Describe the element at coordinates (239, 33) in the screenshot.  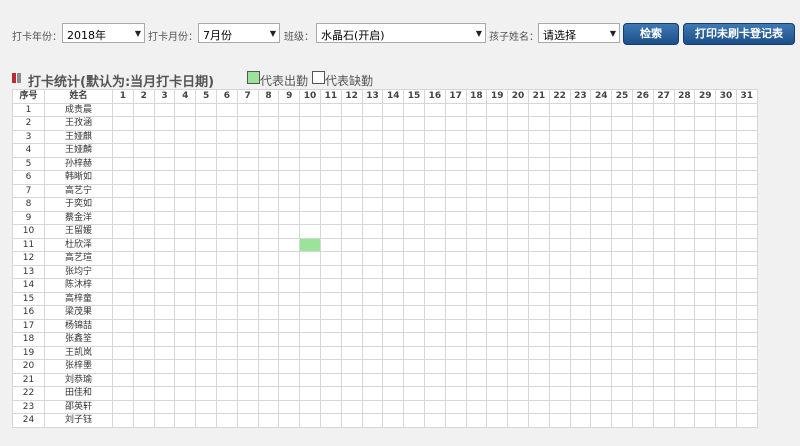
I see `month-select: 7月份 ▼` at that location.